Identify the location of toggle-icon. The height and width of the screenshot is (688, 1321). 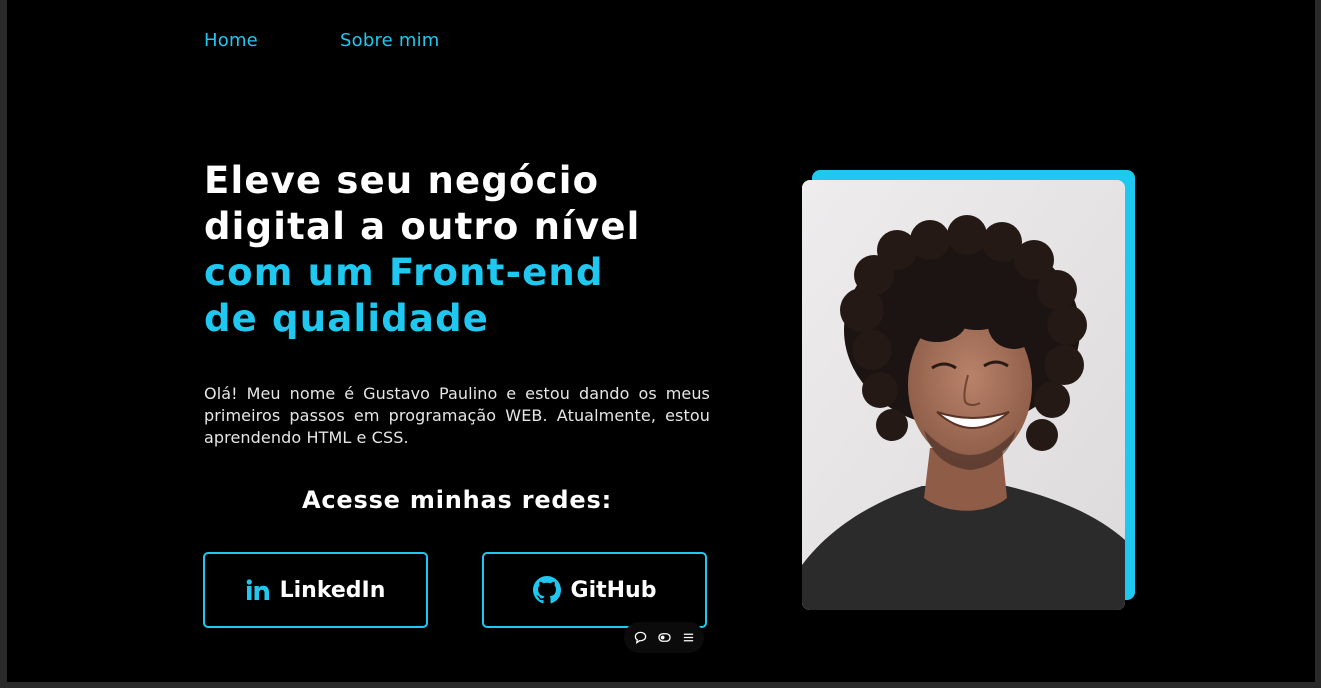
(664, 638).